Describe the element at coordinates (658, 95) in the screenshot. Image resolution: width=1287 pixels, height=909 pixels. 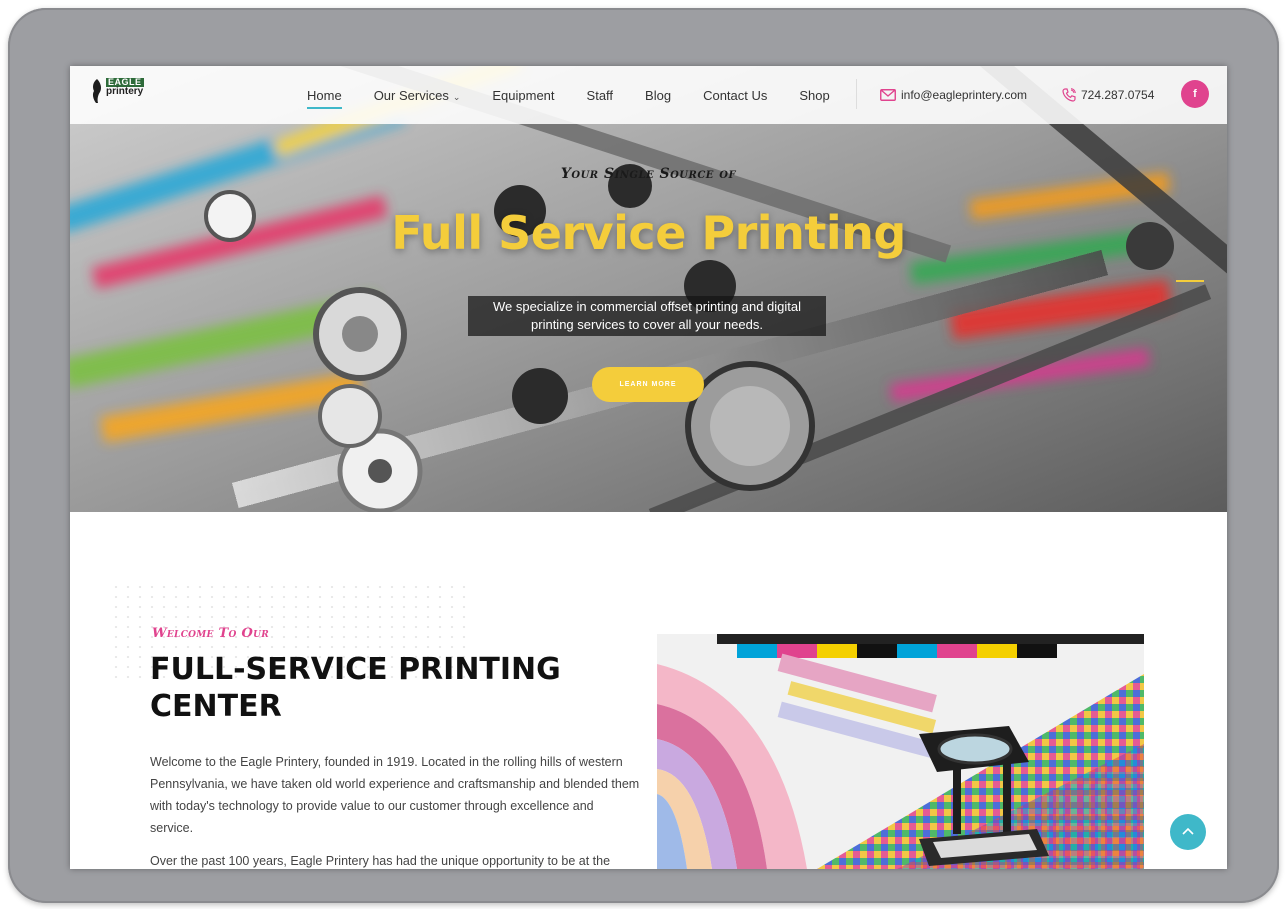
I see `nav-blog: Blog` at that location.